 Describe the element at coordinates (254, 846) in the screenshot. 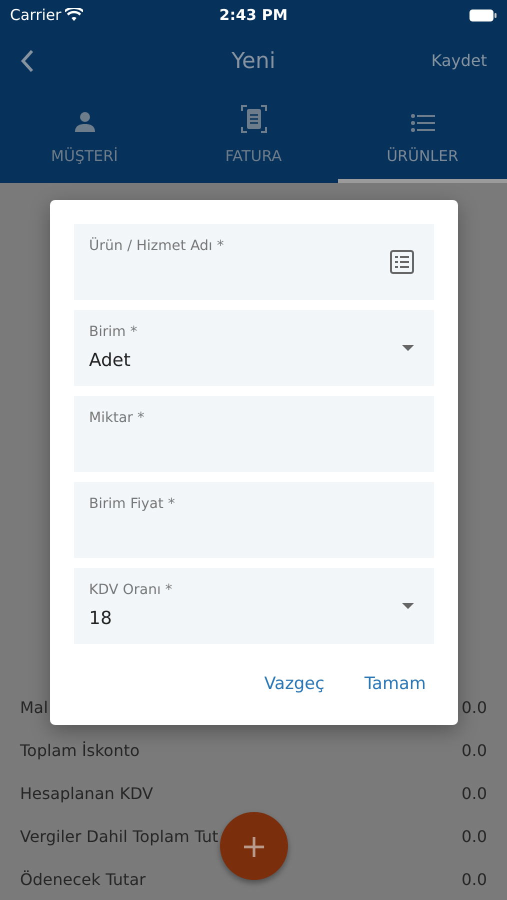

I see `add-button: +` at that location.